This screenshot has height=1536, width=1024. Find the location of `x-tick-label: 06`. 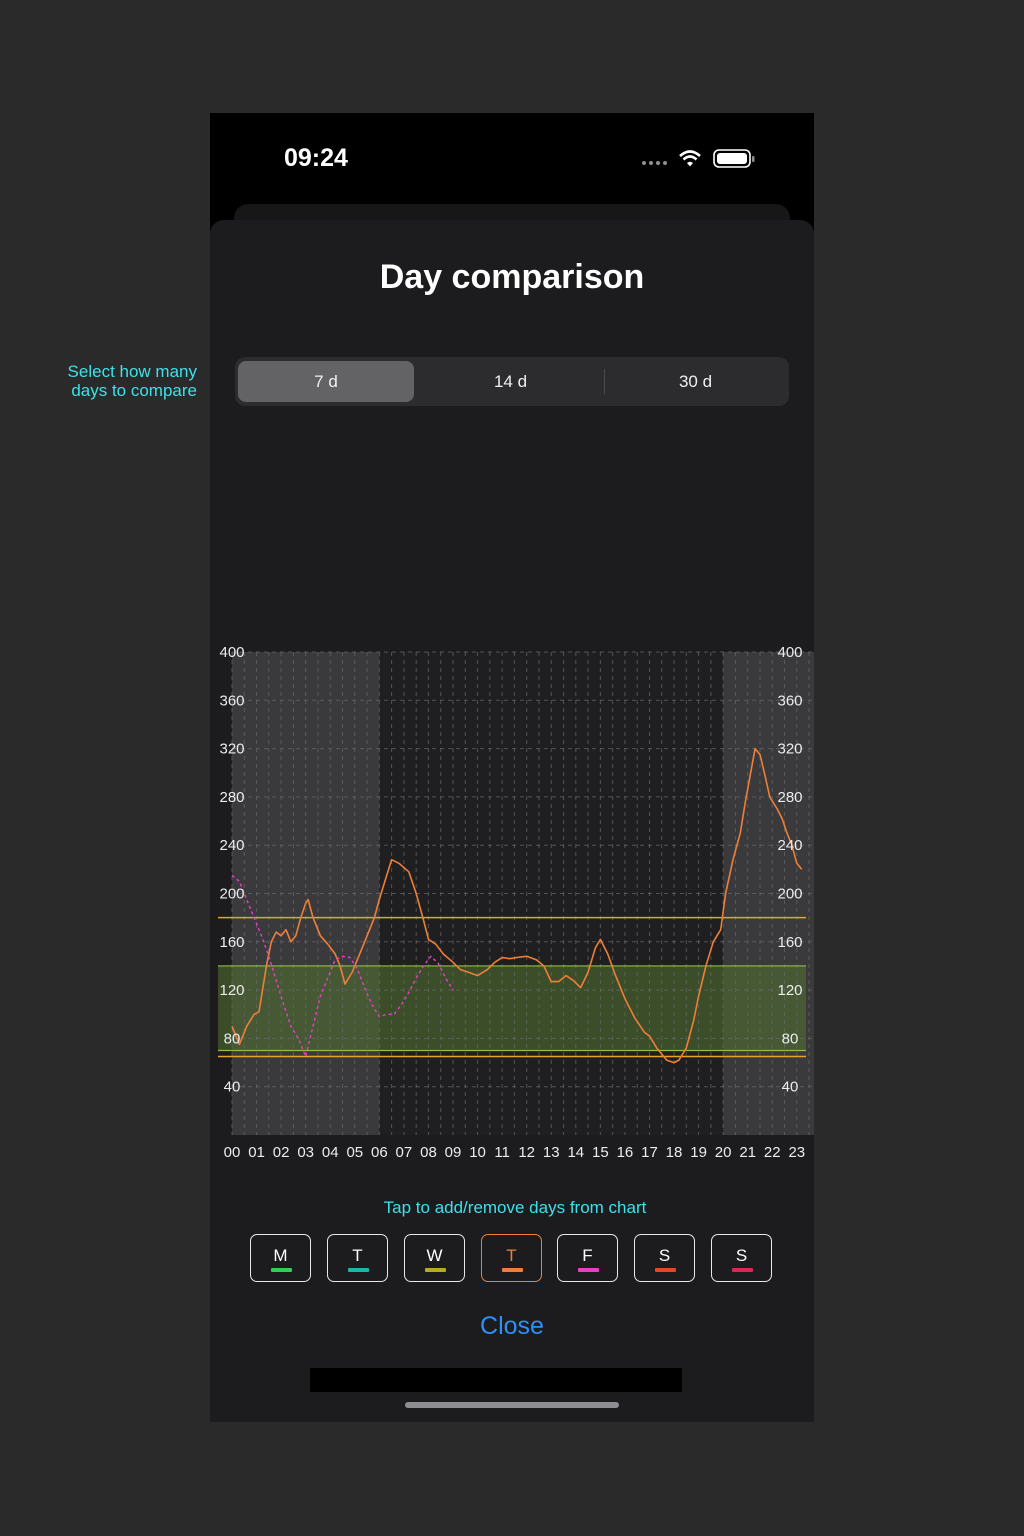

x-tick-label: 06 is located at coordinates (379, 1152).